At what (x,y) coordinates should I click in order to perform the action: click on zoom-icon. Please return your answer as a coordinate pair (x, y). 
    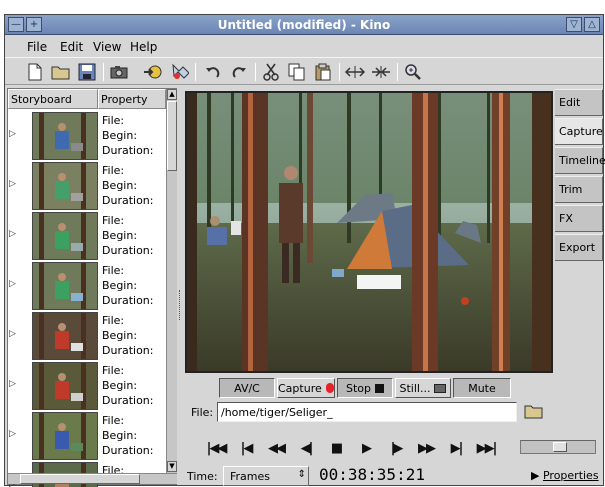
    Looking at the image, I should click on (413, 72).